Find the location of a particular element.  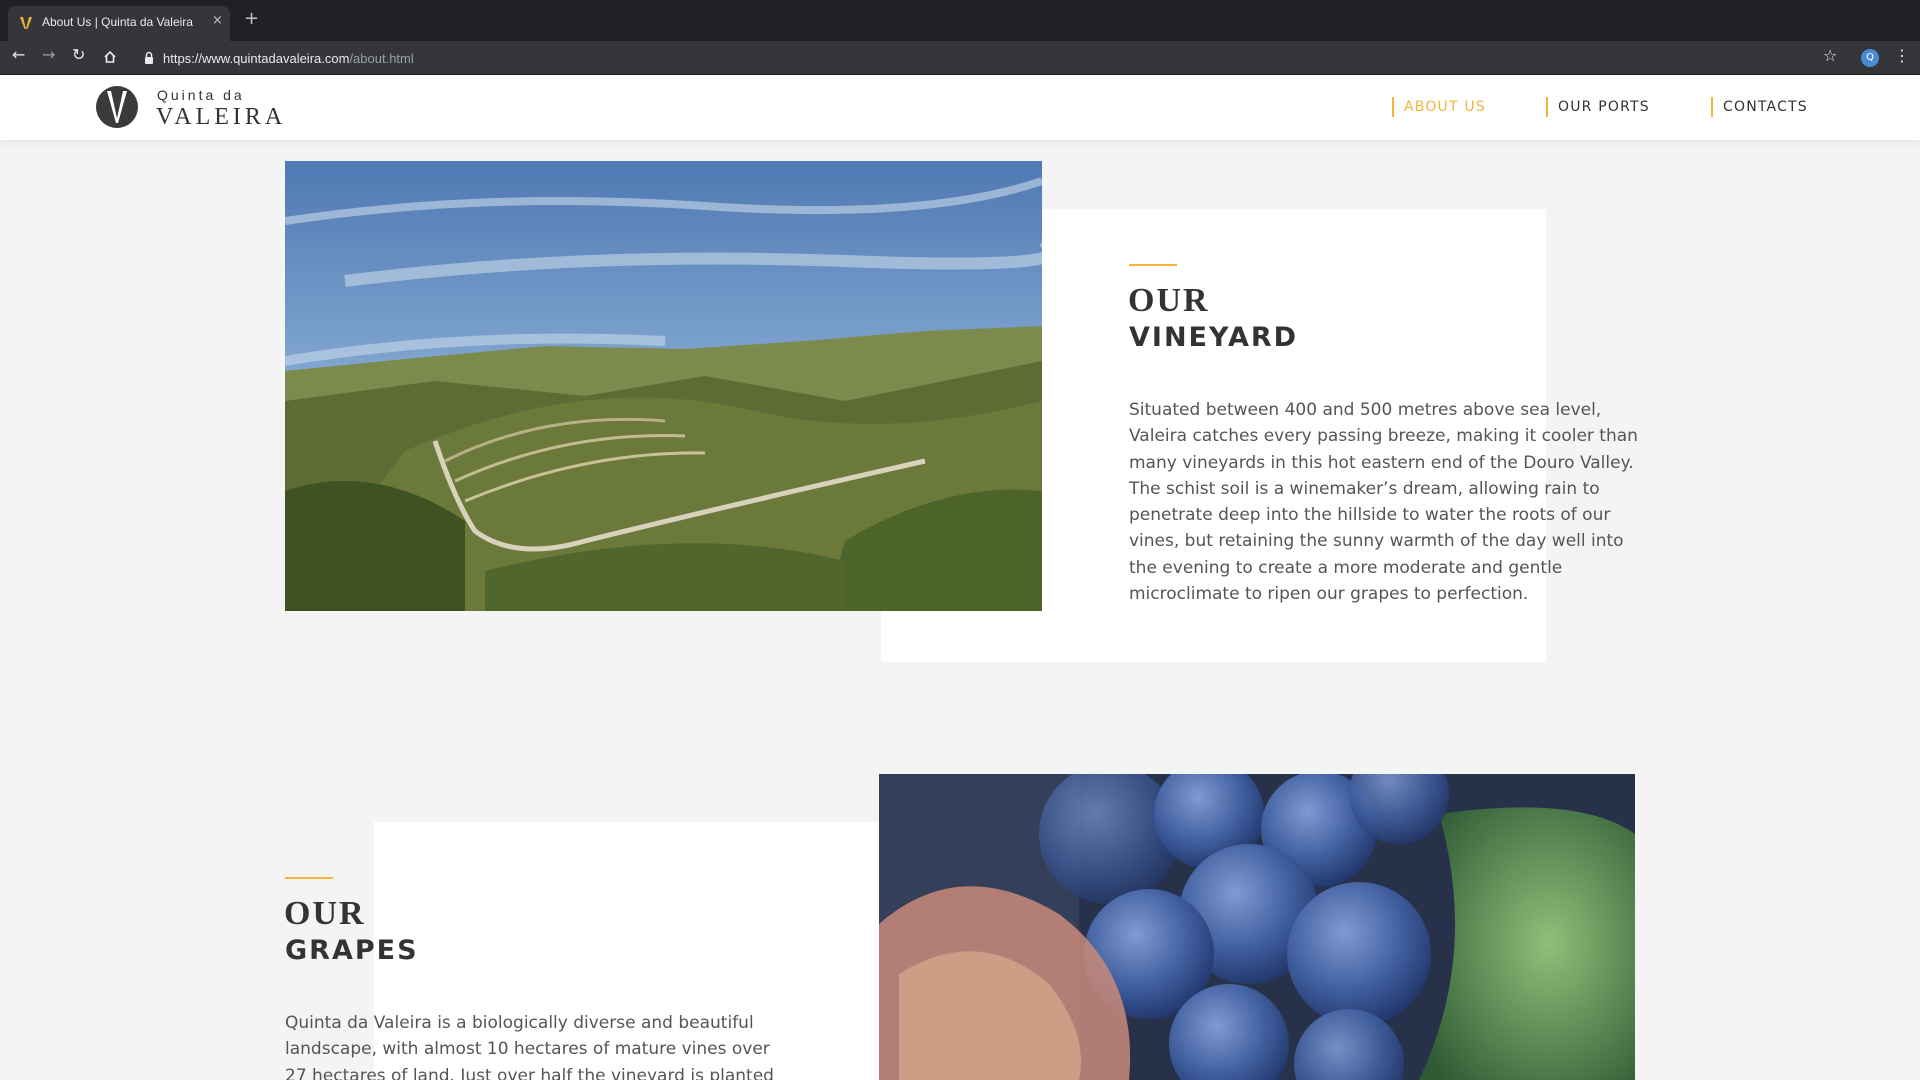

close-tab-icon: × is located at coordinates (217, 20).